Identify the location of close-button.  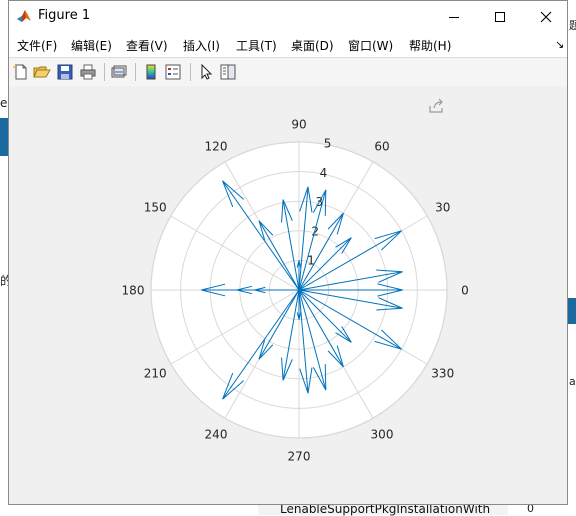
(546, 16).